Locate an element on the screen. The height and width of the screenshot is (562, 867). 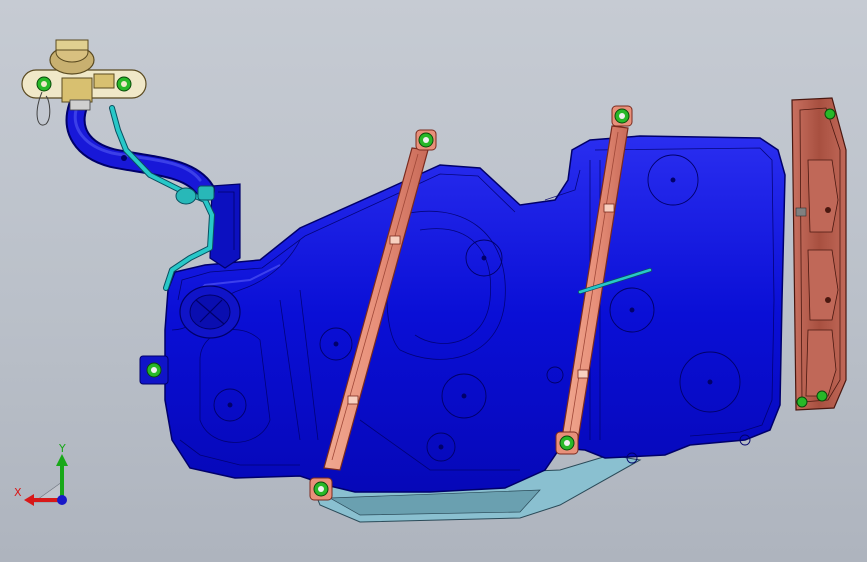
coordinate-triad: Y X is located at coordinates (41, 474).